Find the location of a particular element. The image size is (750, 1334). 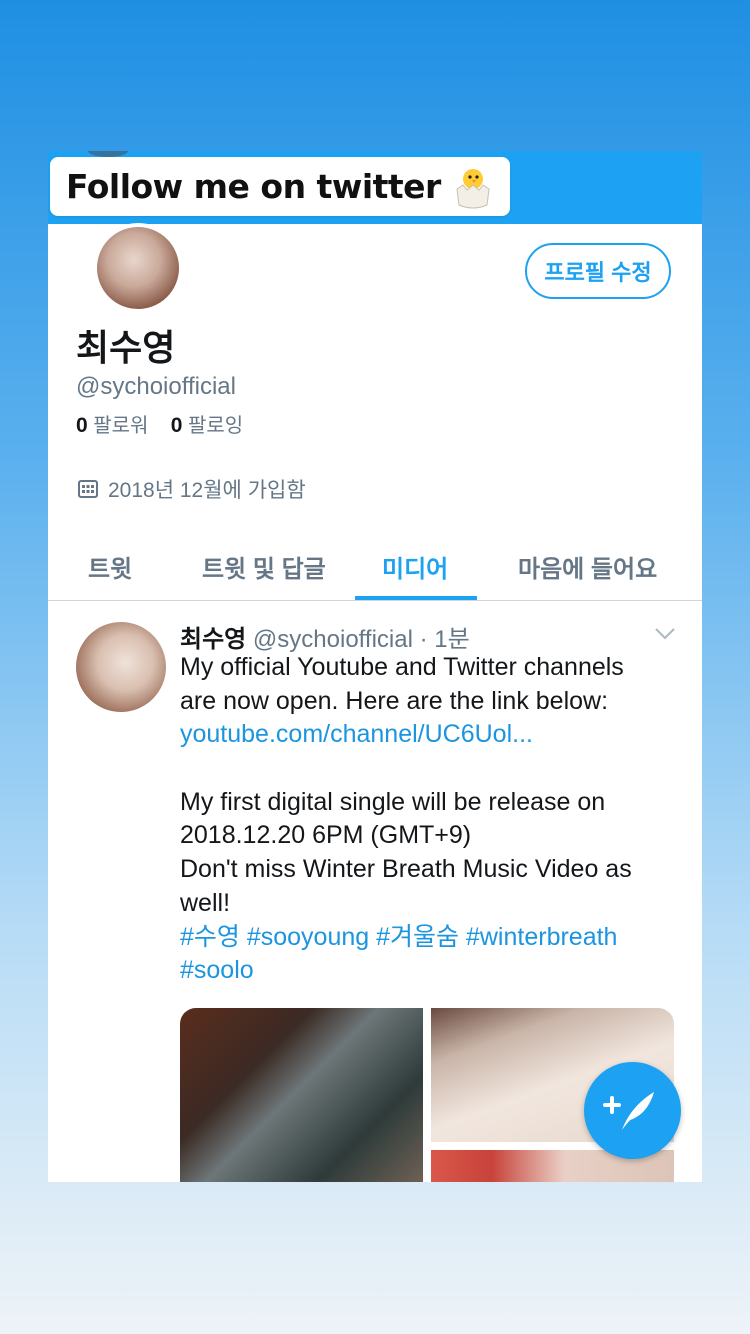

tweet-time: · 1분 is located at coordinates (444, 639).